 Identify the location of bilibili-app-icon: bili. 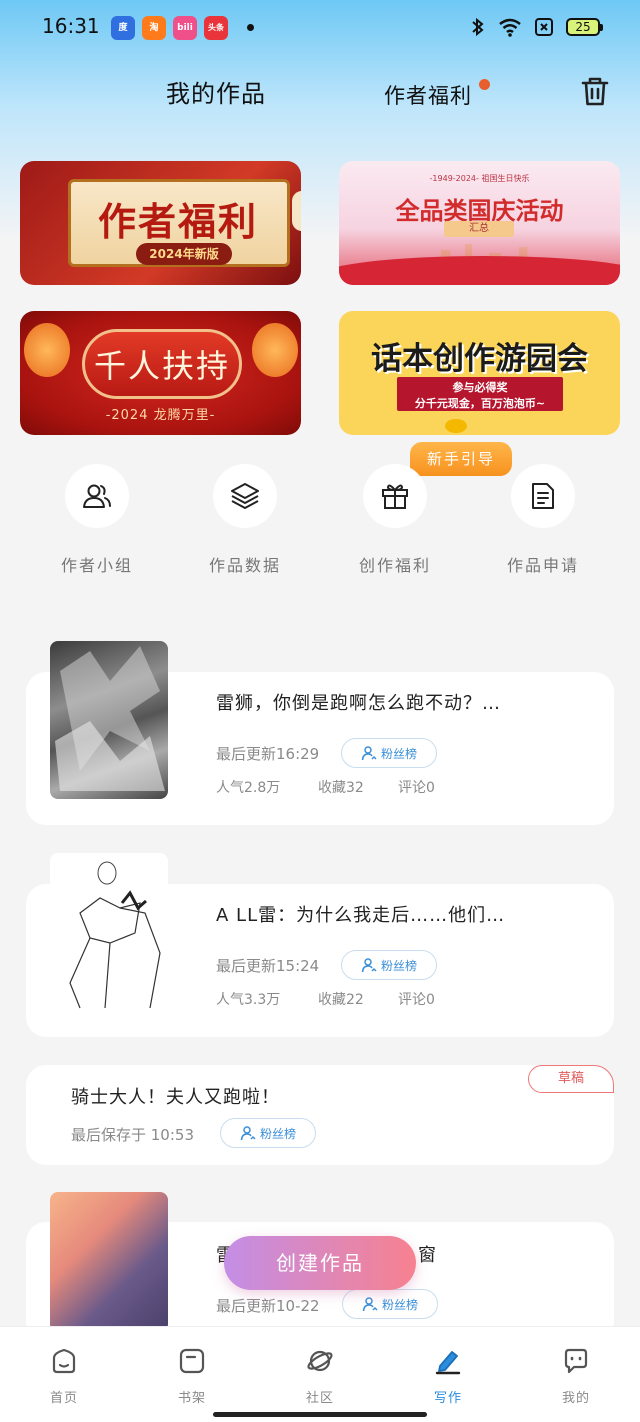
(185, 28).